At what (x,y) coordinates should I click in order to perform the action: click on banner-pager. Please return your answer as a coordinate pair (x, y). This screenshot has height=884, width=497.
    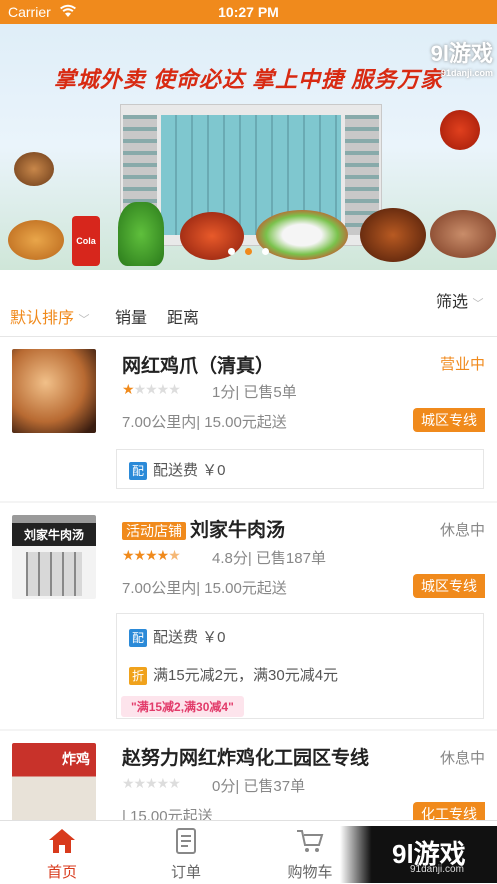
    Looking at the image, I should click on (248, 251).